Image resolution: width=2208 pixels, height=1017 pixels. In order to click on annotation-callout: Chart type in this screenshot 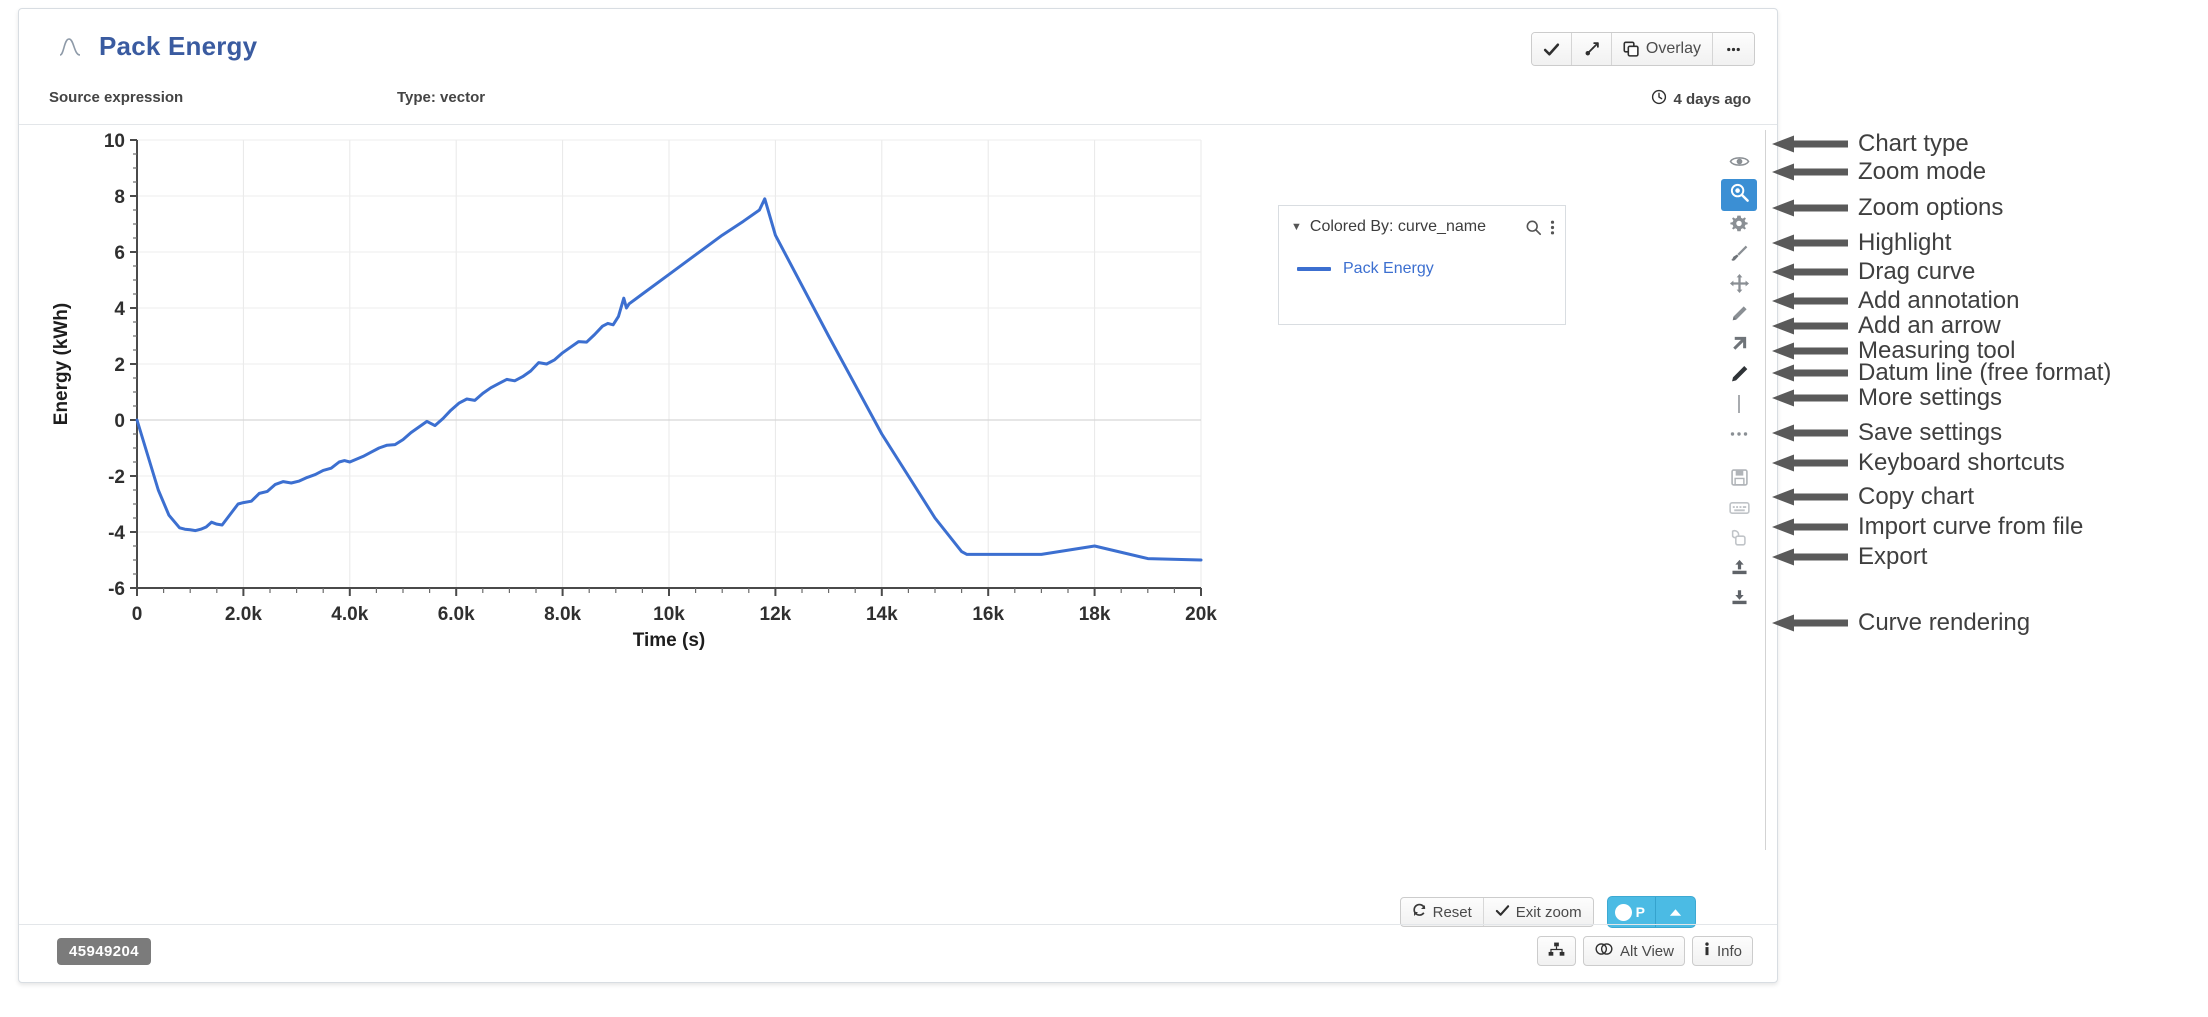, I will do `click(1870, 144)`.